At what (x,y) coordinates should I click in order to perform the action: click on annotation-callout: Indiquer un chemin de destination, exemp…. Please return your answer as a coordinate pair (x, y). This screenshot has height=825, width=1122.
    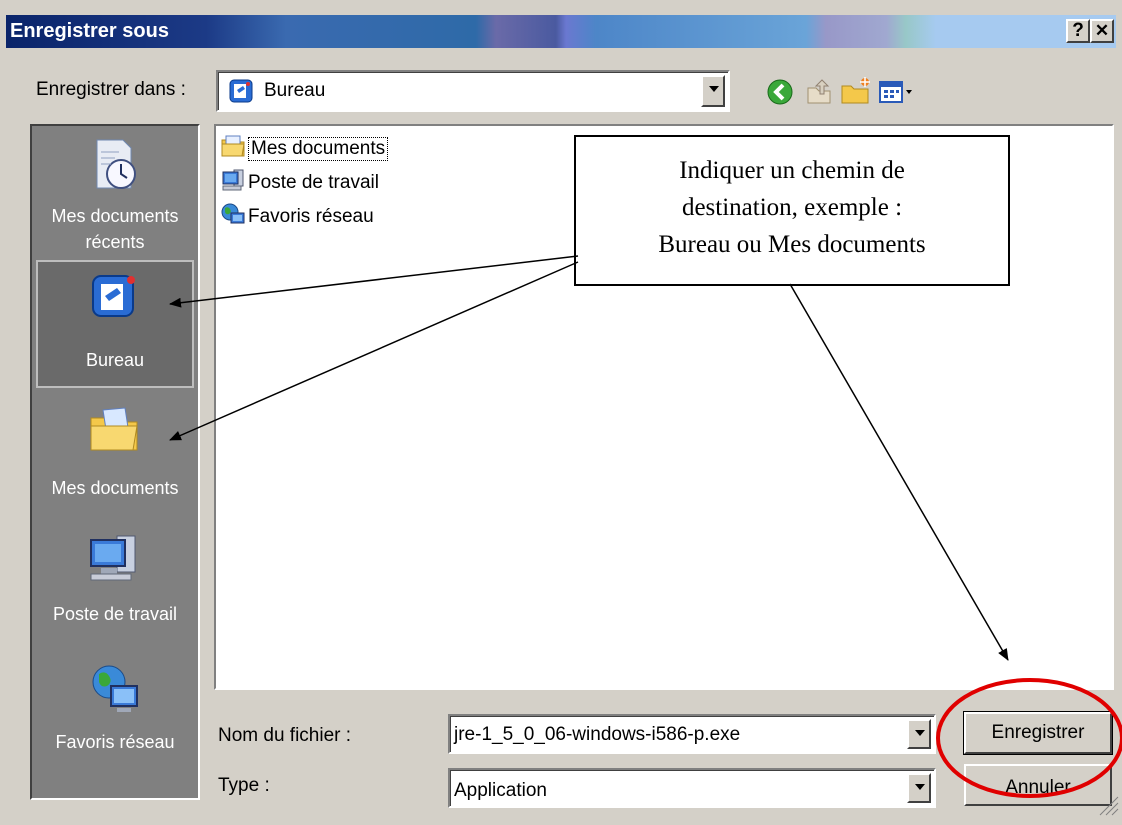
    Looking at the image, I should click on (792, 210).